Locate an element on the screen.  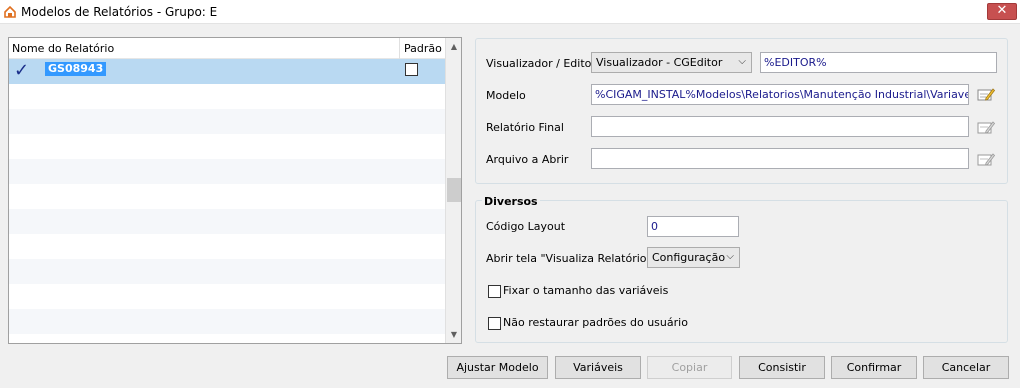
close-button: ✕ is located at coordinates (1002, 11).